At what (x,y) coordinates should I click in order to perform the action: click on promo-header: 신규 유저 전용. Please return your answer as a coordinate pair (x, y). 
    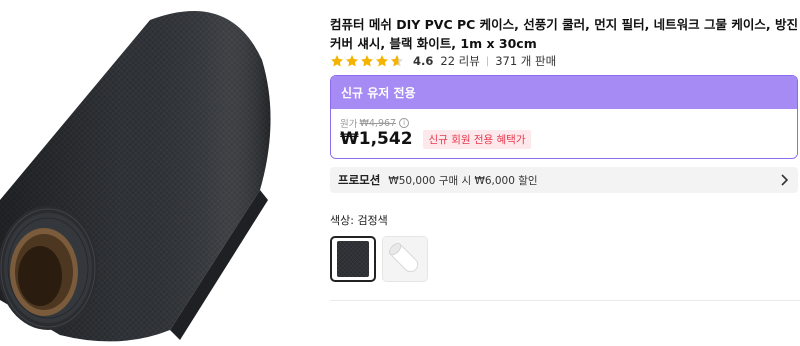
    Looking at the image, I should click on (564, 92).